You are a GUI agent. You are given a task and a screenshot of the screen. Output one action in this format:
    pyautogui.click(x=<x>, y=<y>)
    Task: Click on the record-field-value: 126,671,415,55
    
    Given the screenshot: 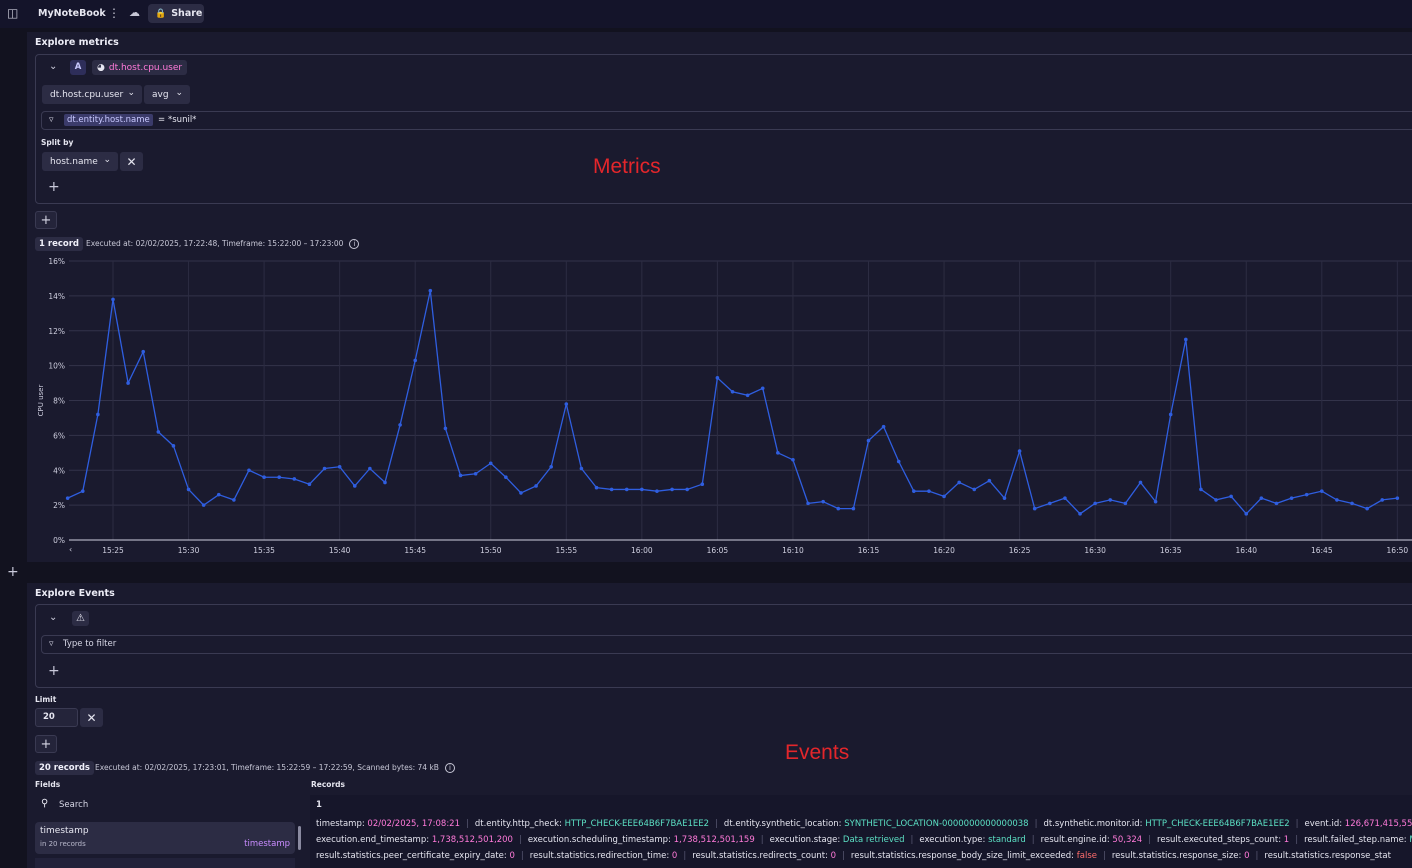 What is the action you would take?
    pyautogui.click(x=1378, y=824)
    